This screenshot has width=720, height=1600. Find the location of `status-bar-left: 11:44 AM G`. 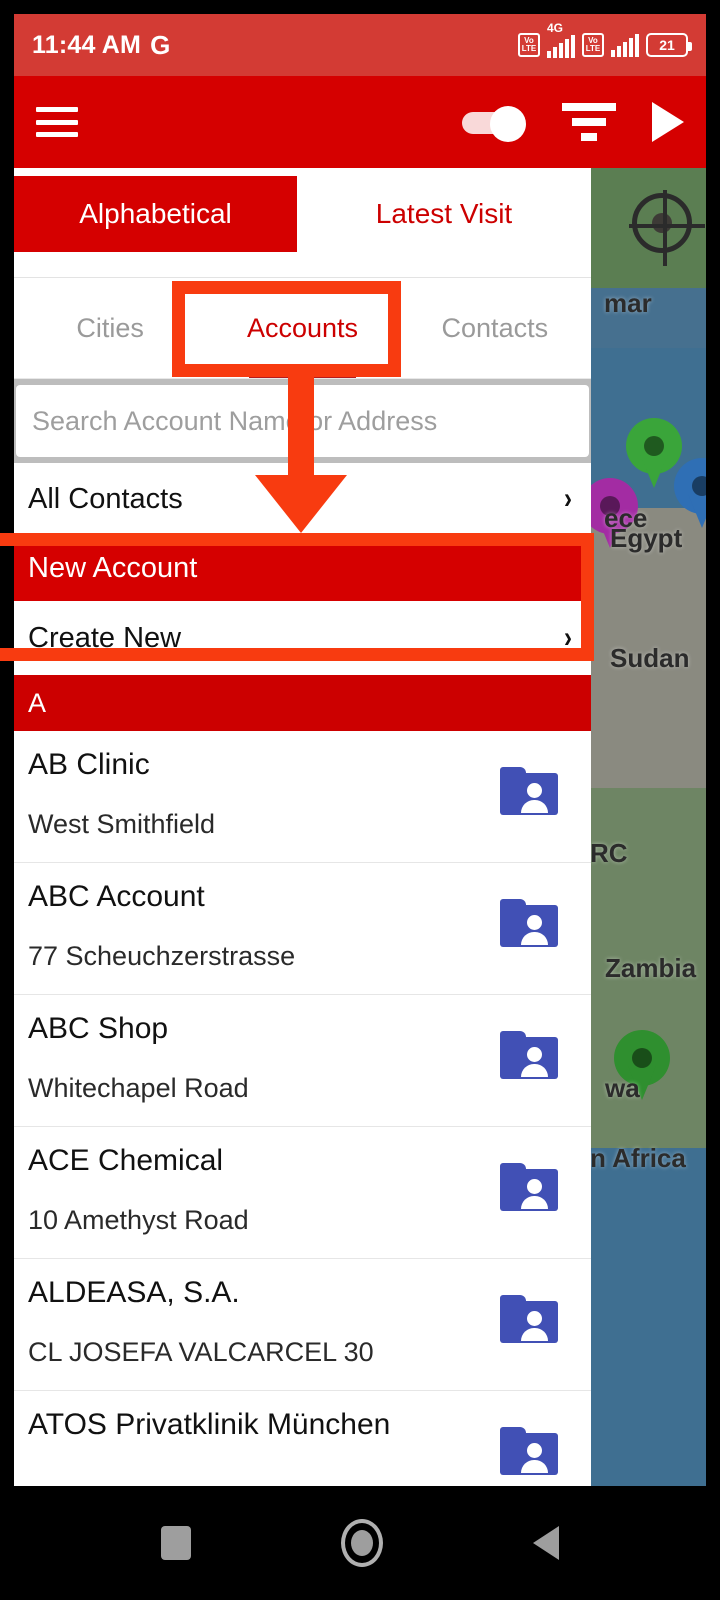

status-bar-left: 11:44 AM G is located at coordinates (101, 45).